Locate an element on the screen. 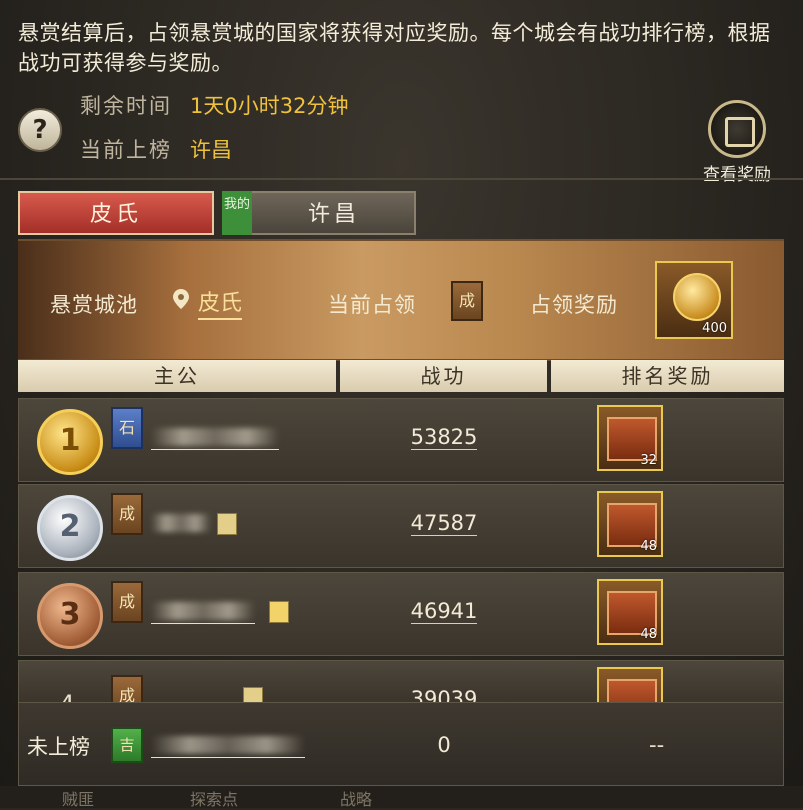  rank-number: 4 is located at coordinates (67, 697).